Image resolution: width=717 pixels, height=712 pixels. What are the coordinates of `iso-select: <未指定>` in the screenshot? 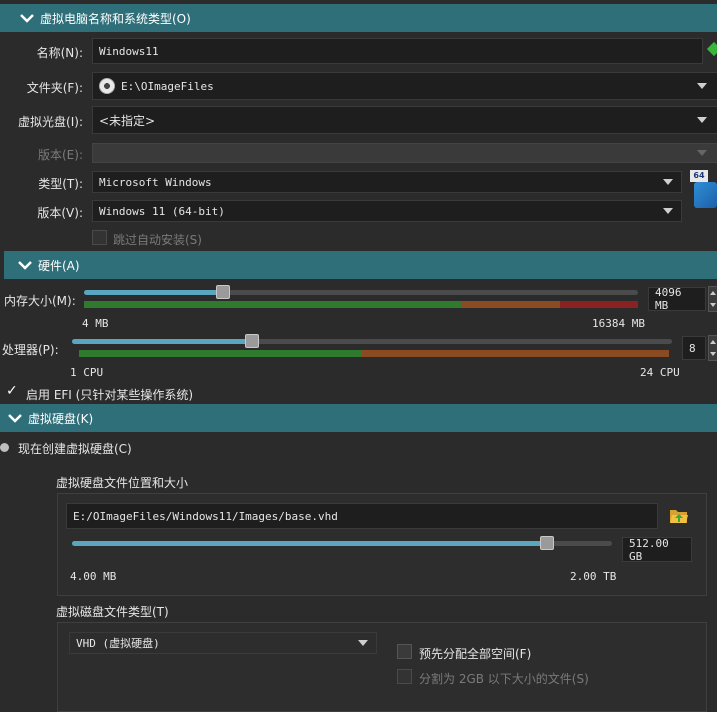 It's located at (404, 120).